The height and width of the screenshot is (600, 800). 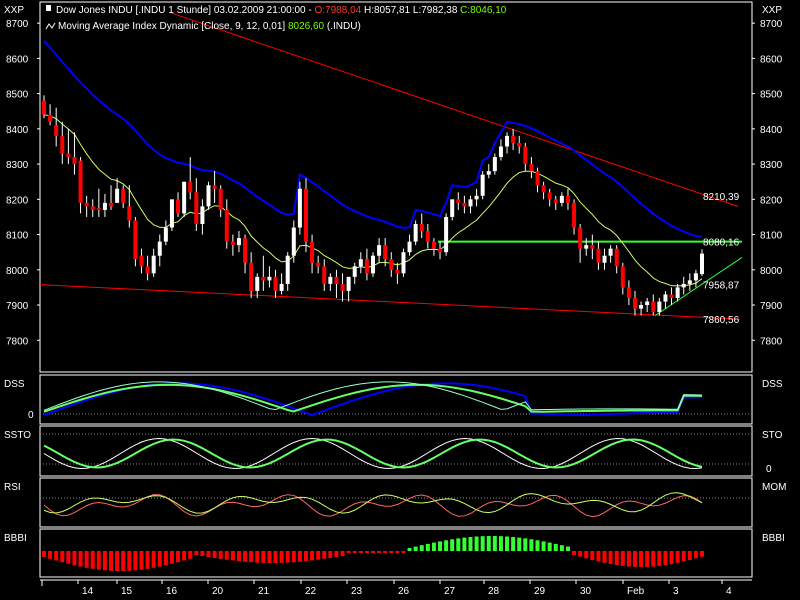 What do you see at coordinates (721, 197) in the screenshot?
I see `upper-trendline-label: 8210,39` at bounding box center [721, 197].